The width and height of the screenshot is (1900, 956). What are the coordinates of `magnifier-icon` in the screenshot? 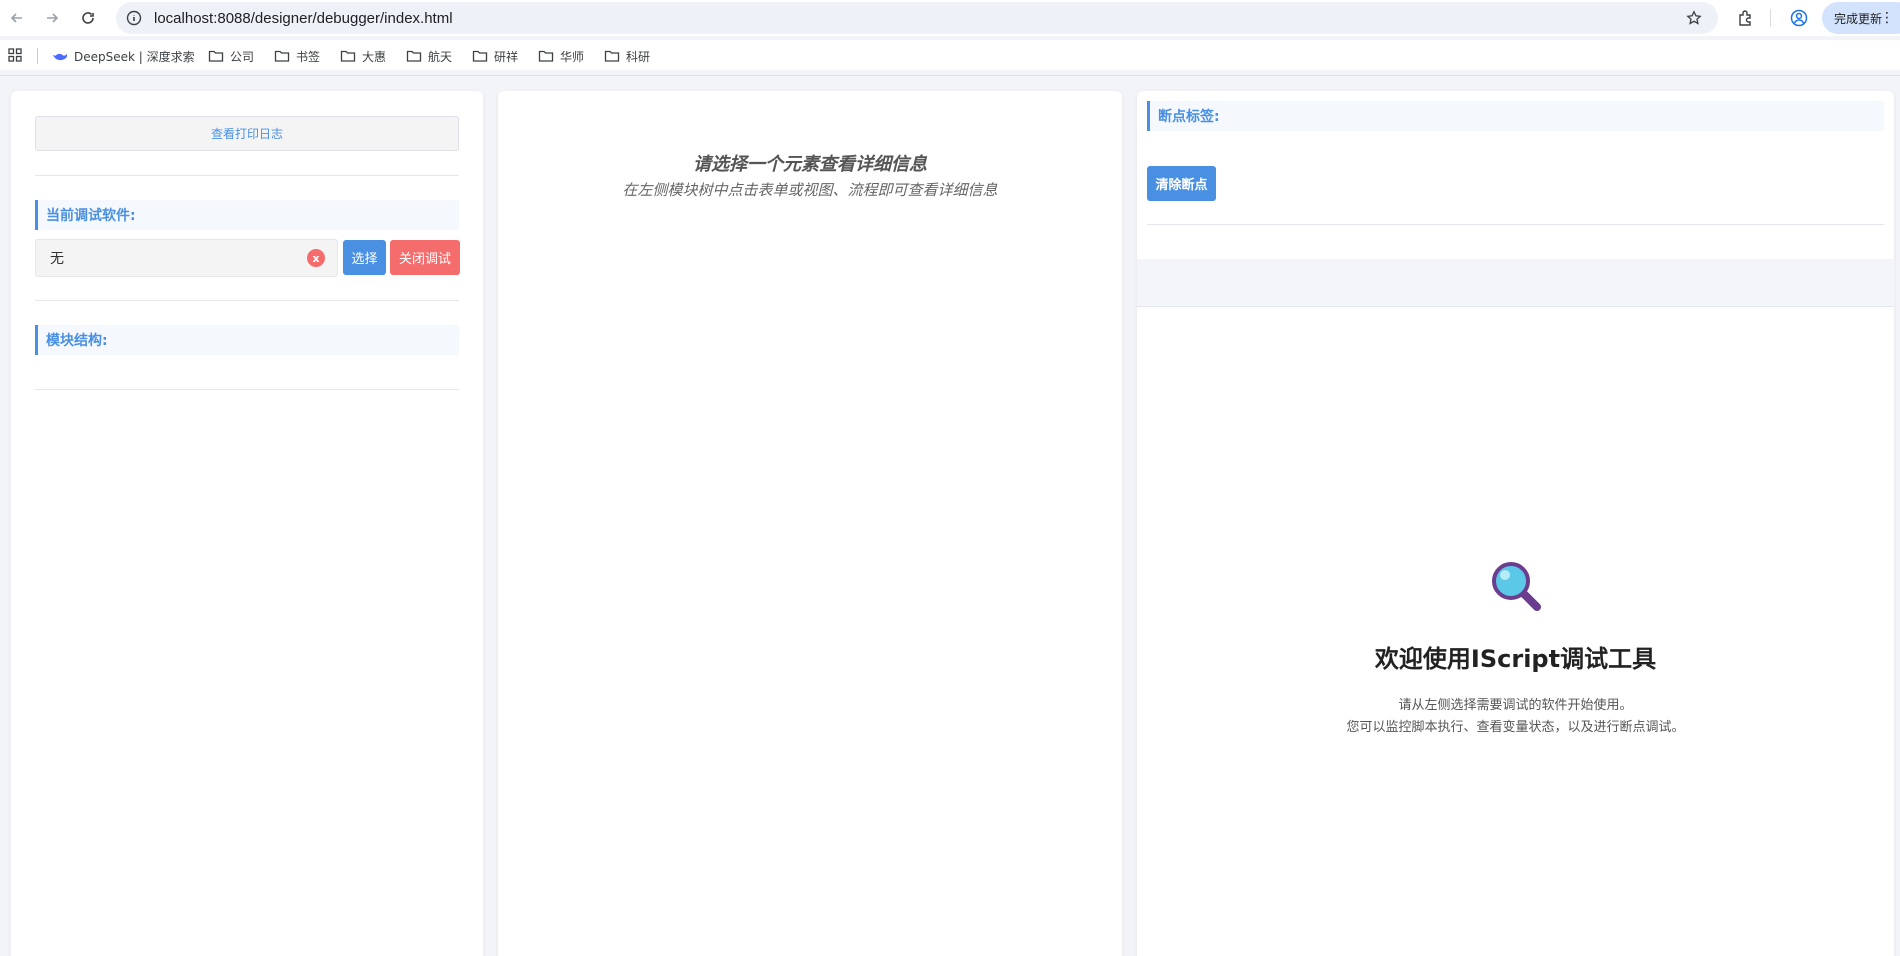 It's located at (1516, 586).